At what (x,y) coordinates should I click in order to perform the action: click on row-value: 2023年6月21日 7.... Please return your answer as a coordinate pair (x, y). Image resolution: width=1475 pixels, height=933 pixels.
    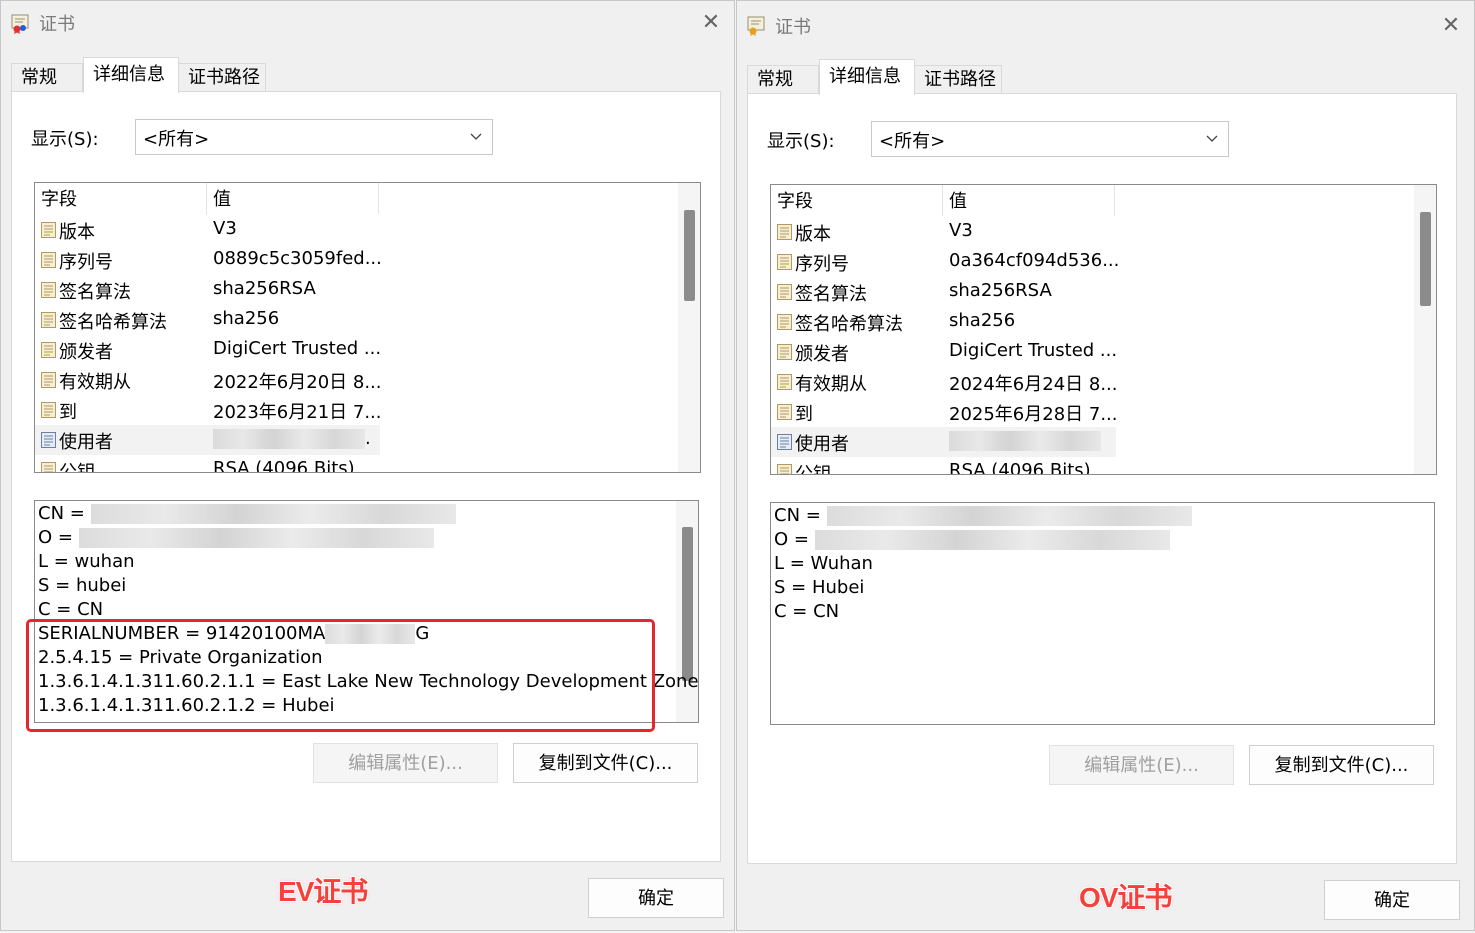
    Looking at the image, I should click on (297, 412).